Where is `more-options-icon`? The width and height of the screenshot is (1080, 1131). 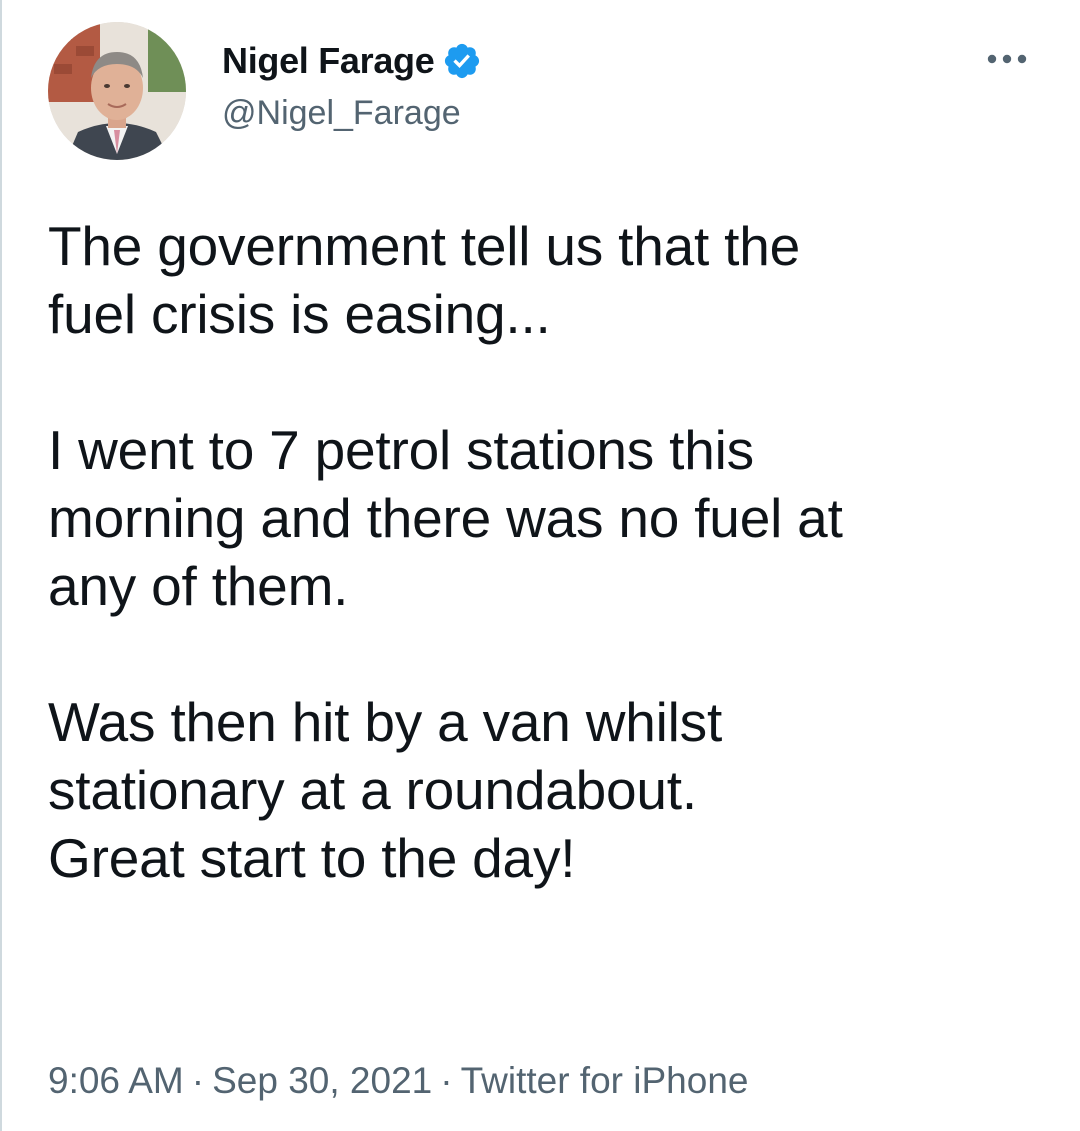
more-options-icon is located at coordinates (1007, 59).